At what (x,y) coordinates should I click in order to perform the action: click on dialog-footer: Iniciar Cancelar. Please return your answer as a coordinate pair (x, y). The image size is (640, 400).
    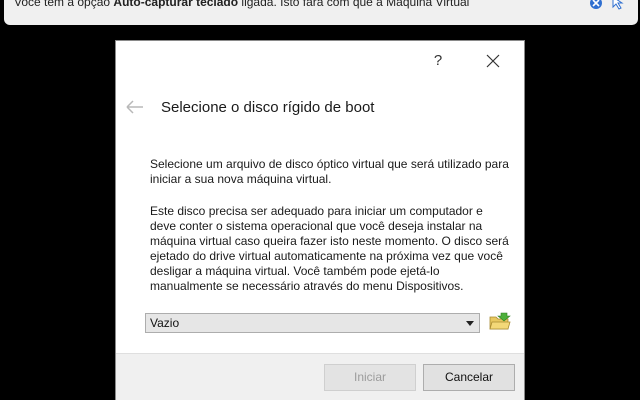
    Looking at the image, I should click on (320, 376).